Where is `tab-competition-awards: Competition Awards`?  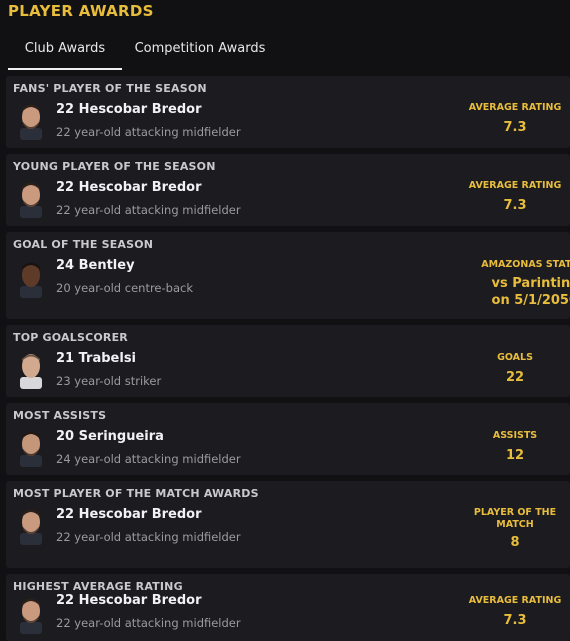
tab-competition-awards: Competition Awards is located at coordinates (200, 52).